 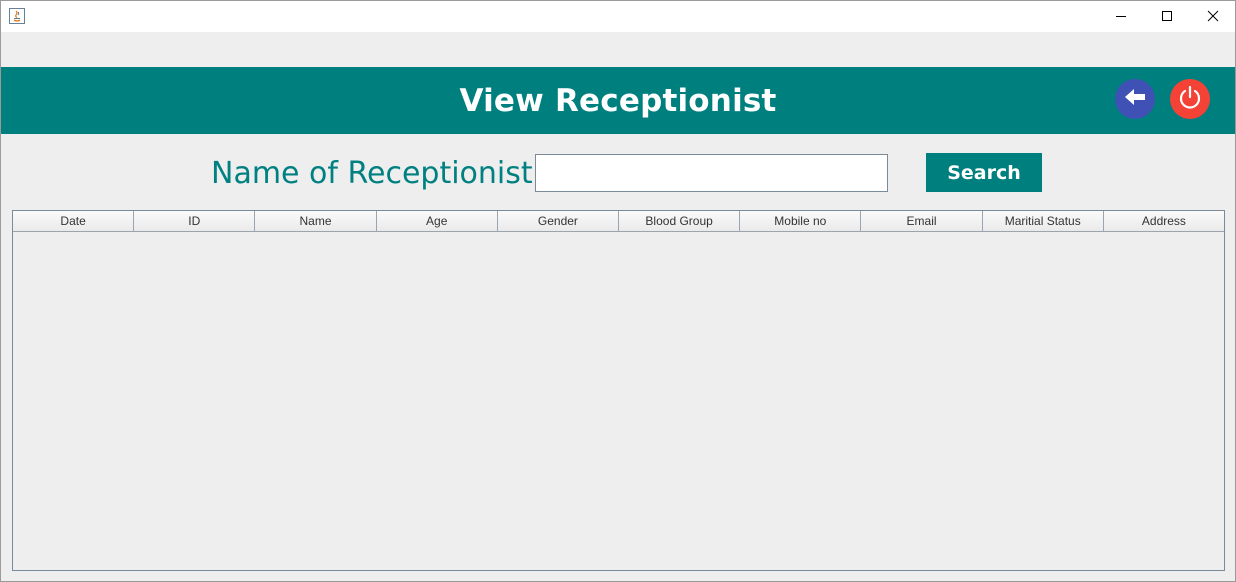 I want to click on column-header-id: ID, so click(x=195, y=221).